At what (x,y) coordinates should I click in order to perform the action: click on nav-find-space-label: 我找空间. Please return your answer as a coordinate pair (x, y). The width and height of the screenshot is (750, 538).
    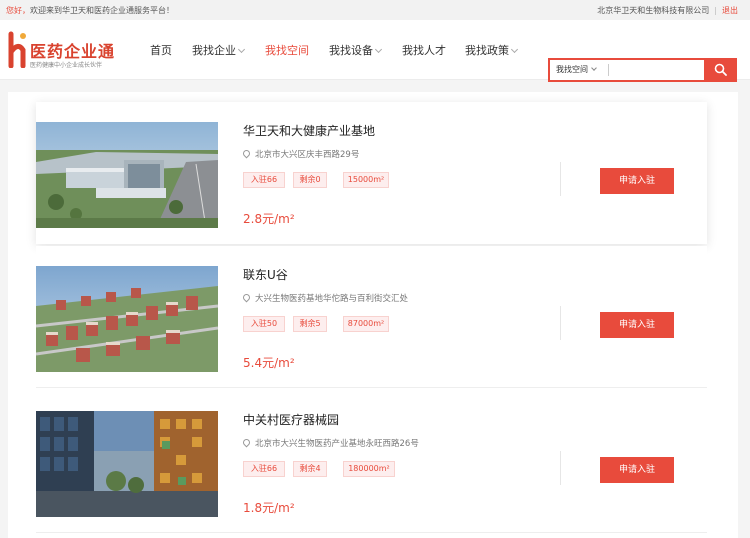
    Looking at the image, I should click on (287, 50).